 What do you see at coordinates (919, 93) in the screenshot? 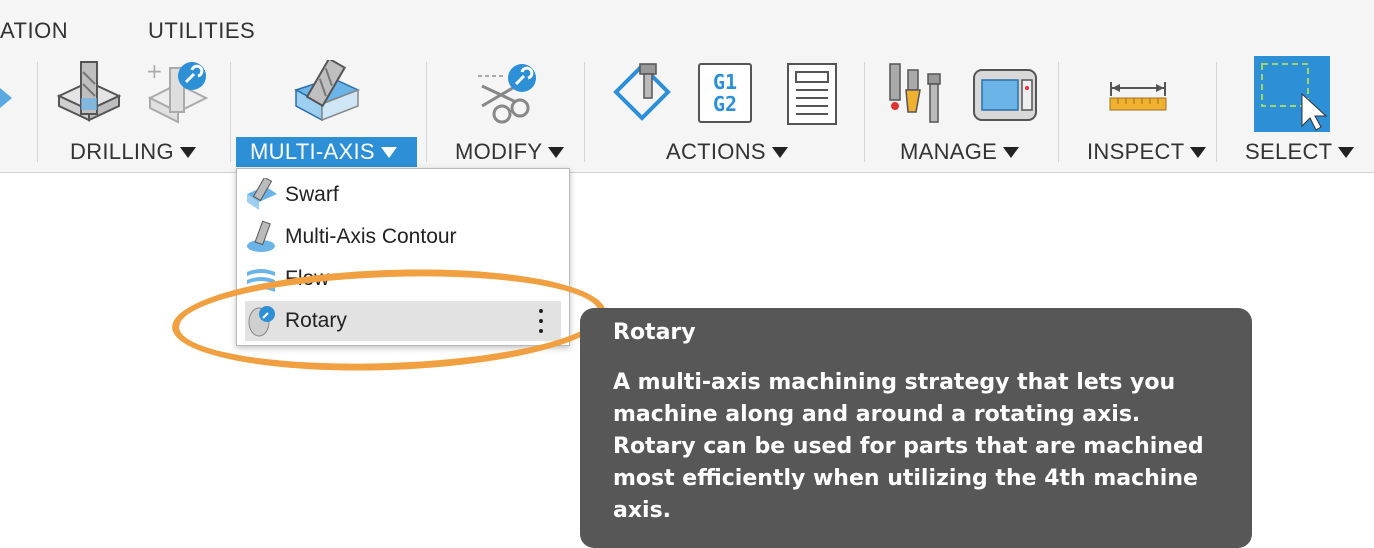
I see `tool-library-icon` at bounding box center [919, 93].